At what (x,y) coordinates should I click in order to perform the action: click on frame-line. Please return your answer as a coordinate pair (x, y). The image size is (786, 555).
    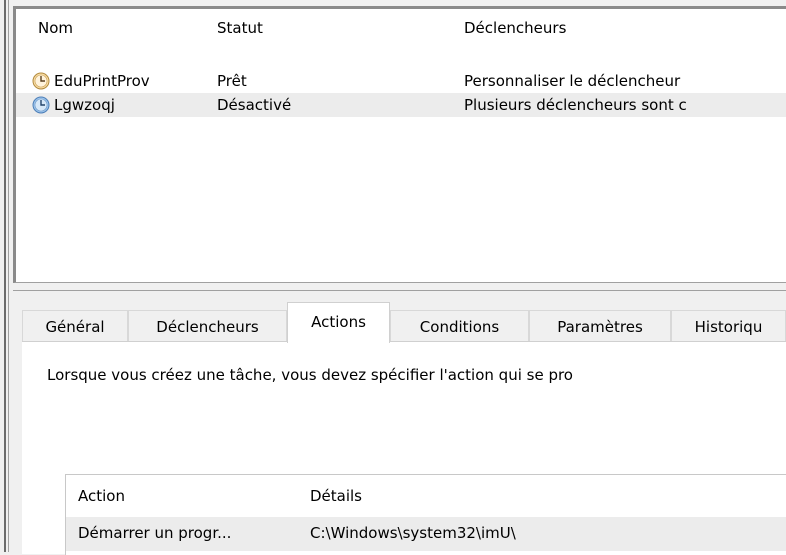
    Looking at the image, I should click on (5, 276).